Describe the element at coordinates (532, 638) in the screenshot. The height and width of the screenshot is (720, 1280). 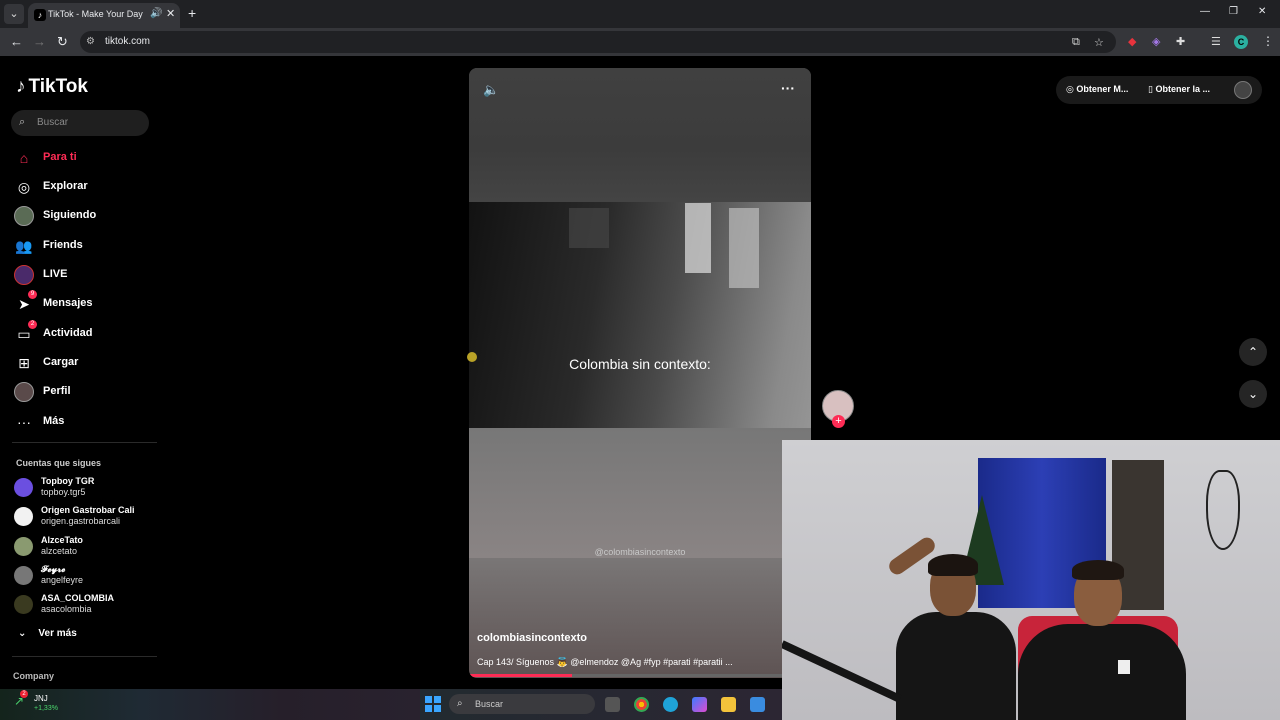
I see `video-author: colombiasincontexto` at that location.